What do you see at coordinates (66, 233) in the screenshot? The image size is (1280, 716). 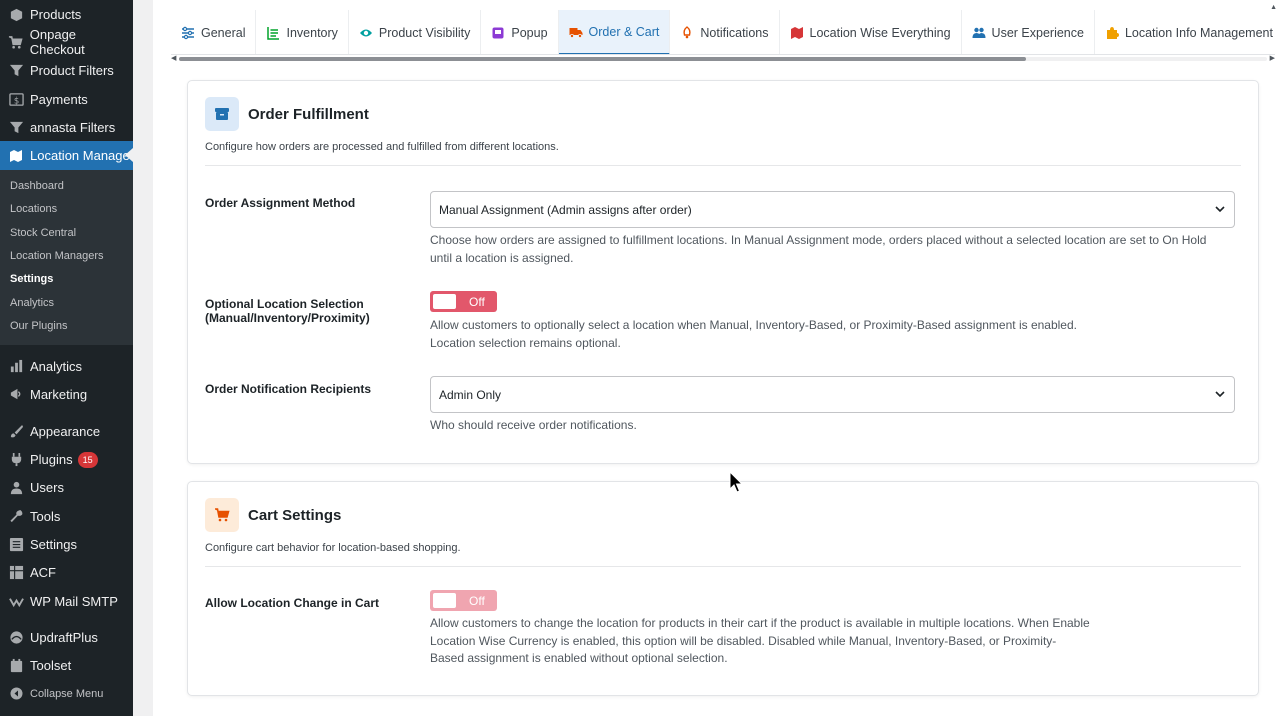 I see `submenu-item-stock-central: Stock Central` at bounding box center [66, 233].